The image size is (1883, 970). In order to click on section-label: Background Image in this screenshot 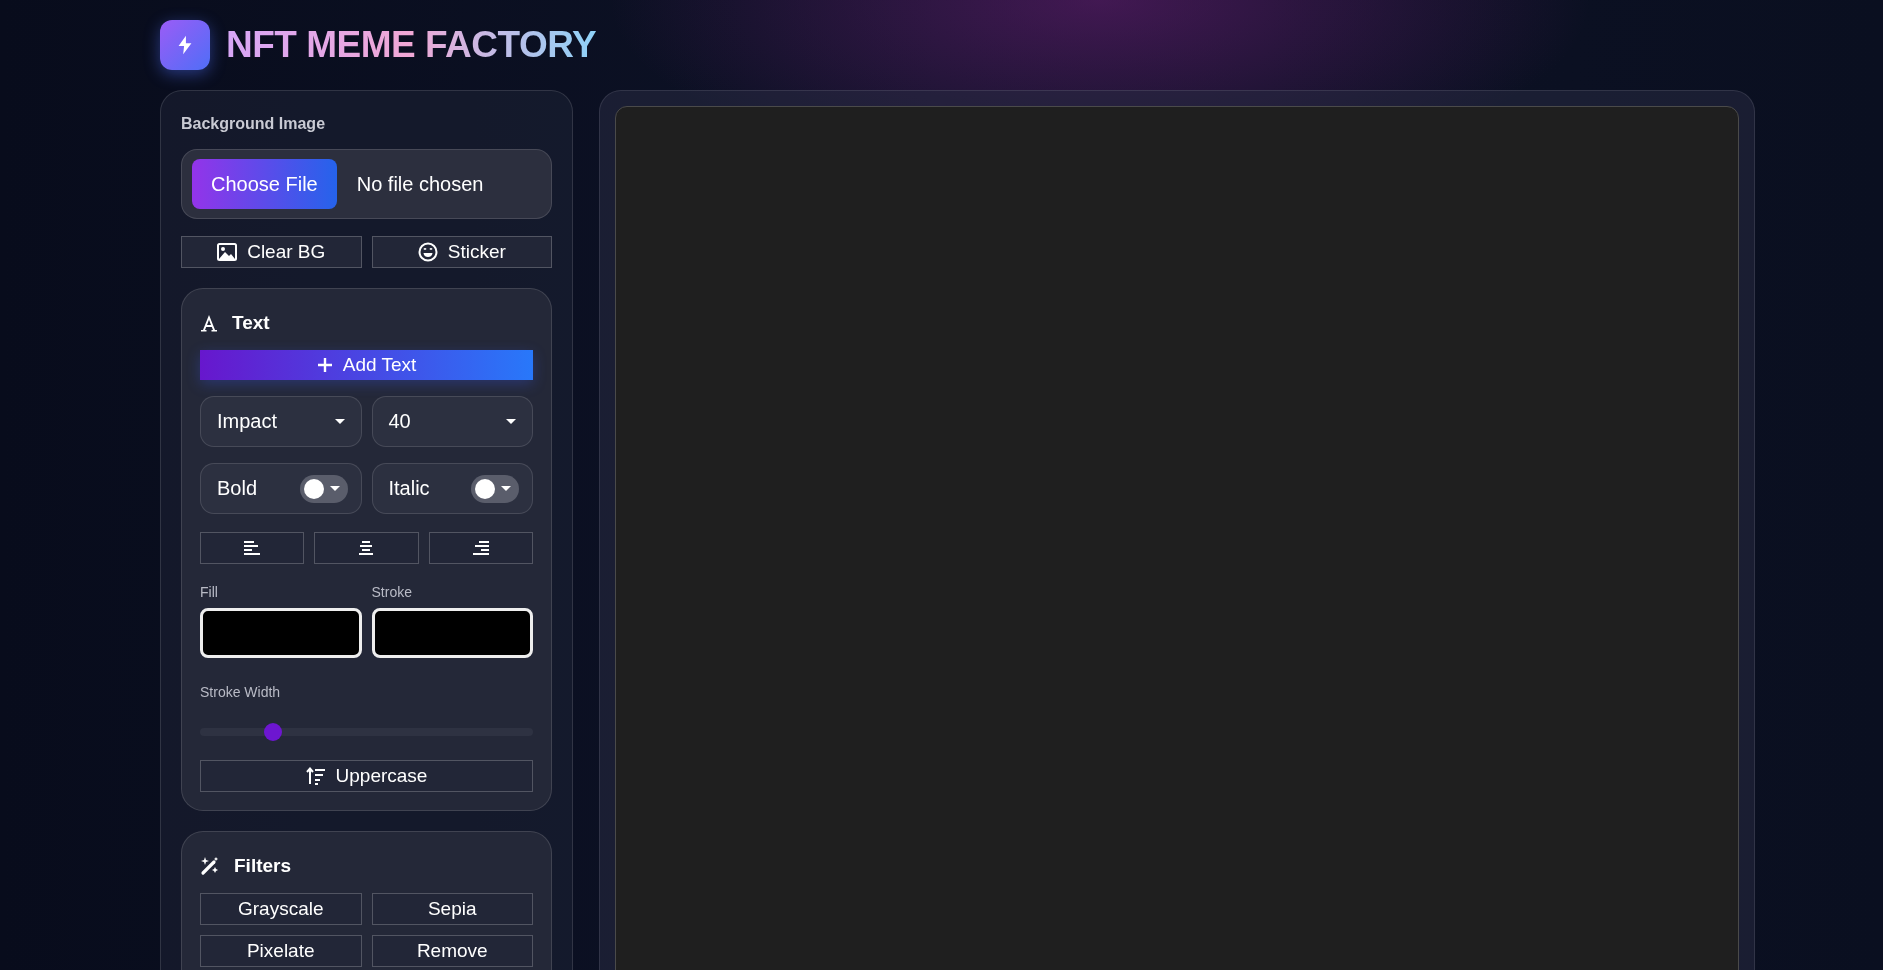, I will do `click(254, 124)`.